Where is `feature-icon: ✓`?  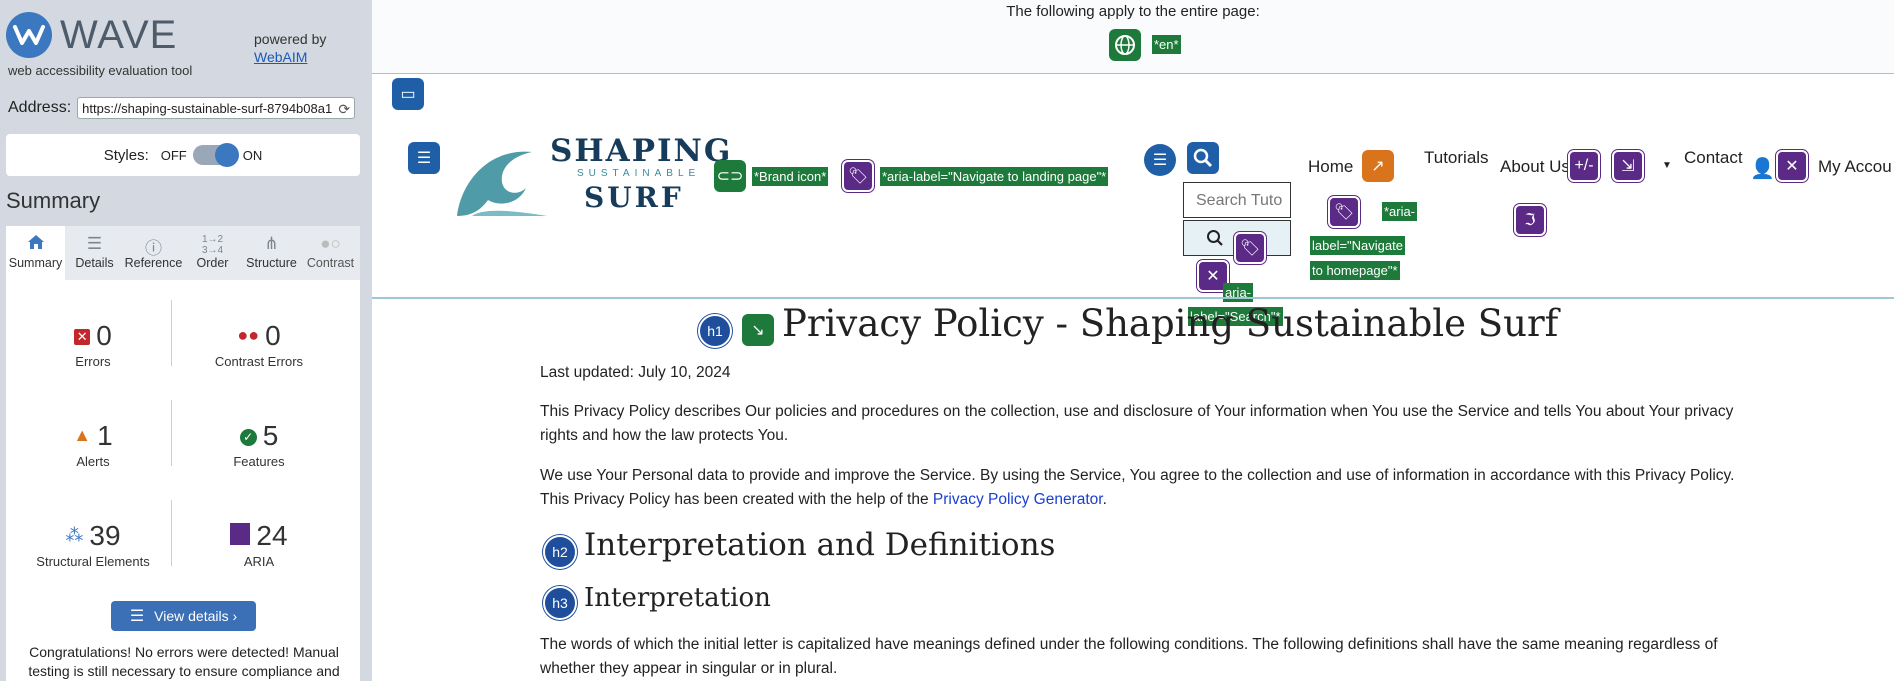
feature-icon: ✓ is located at coordinates (248, 437).